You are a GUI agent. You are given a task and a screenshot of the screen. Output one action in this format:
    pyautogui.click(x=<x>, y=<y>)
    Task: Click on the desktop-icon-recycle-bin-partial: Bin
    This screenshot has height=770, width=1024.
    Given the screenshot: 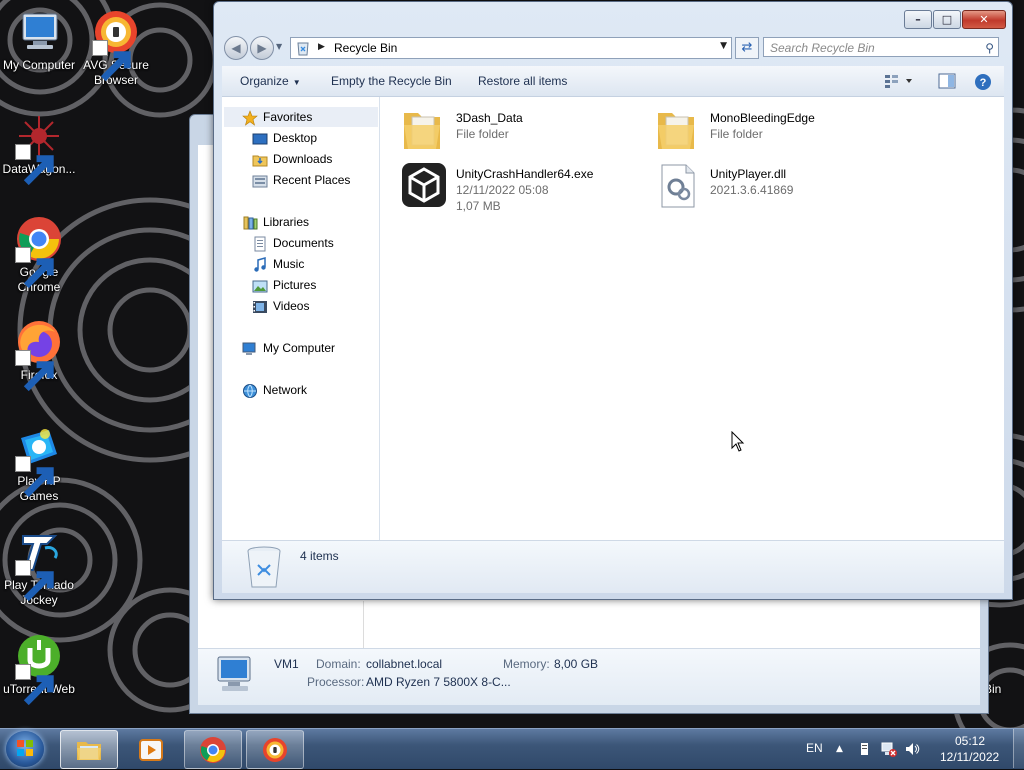 What is the action you would take?
    pyautogui.click(x=1004, y=689)
    